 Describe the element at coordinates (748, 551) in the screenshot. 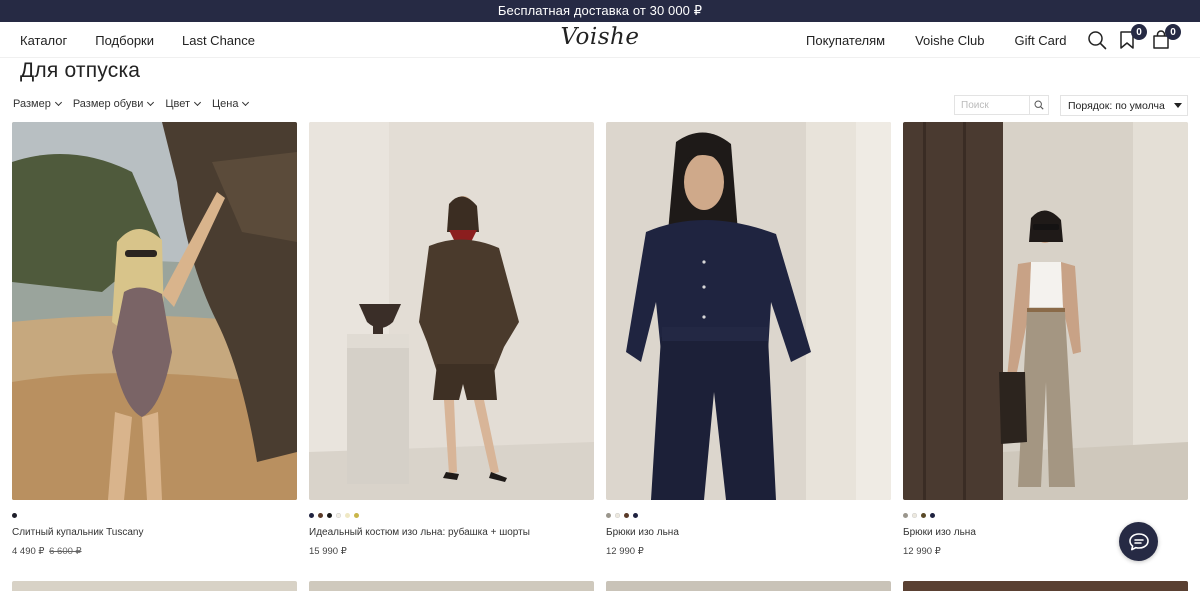

I see `product-price-row: 12 990 ₽` at that location.